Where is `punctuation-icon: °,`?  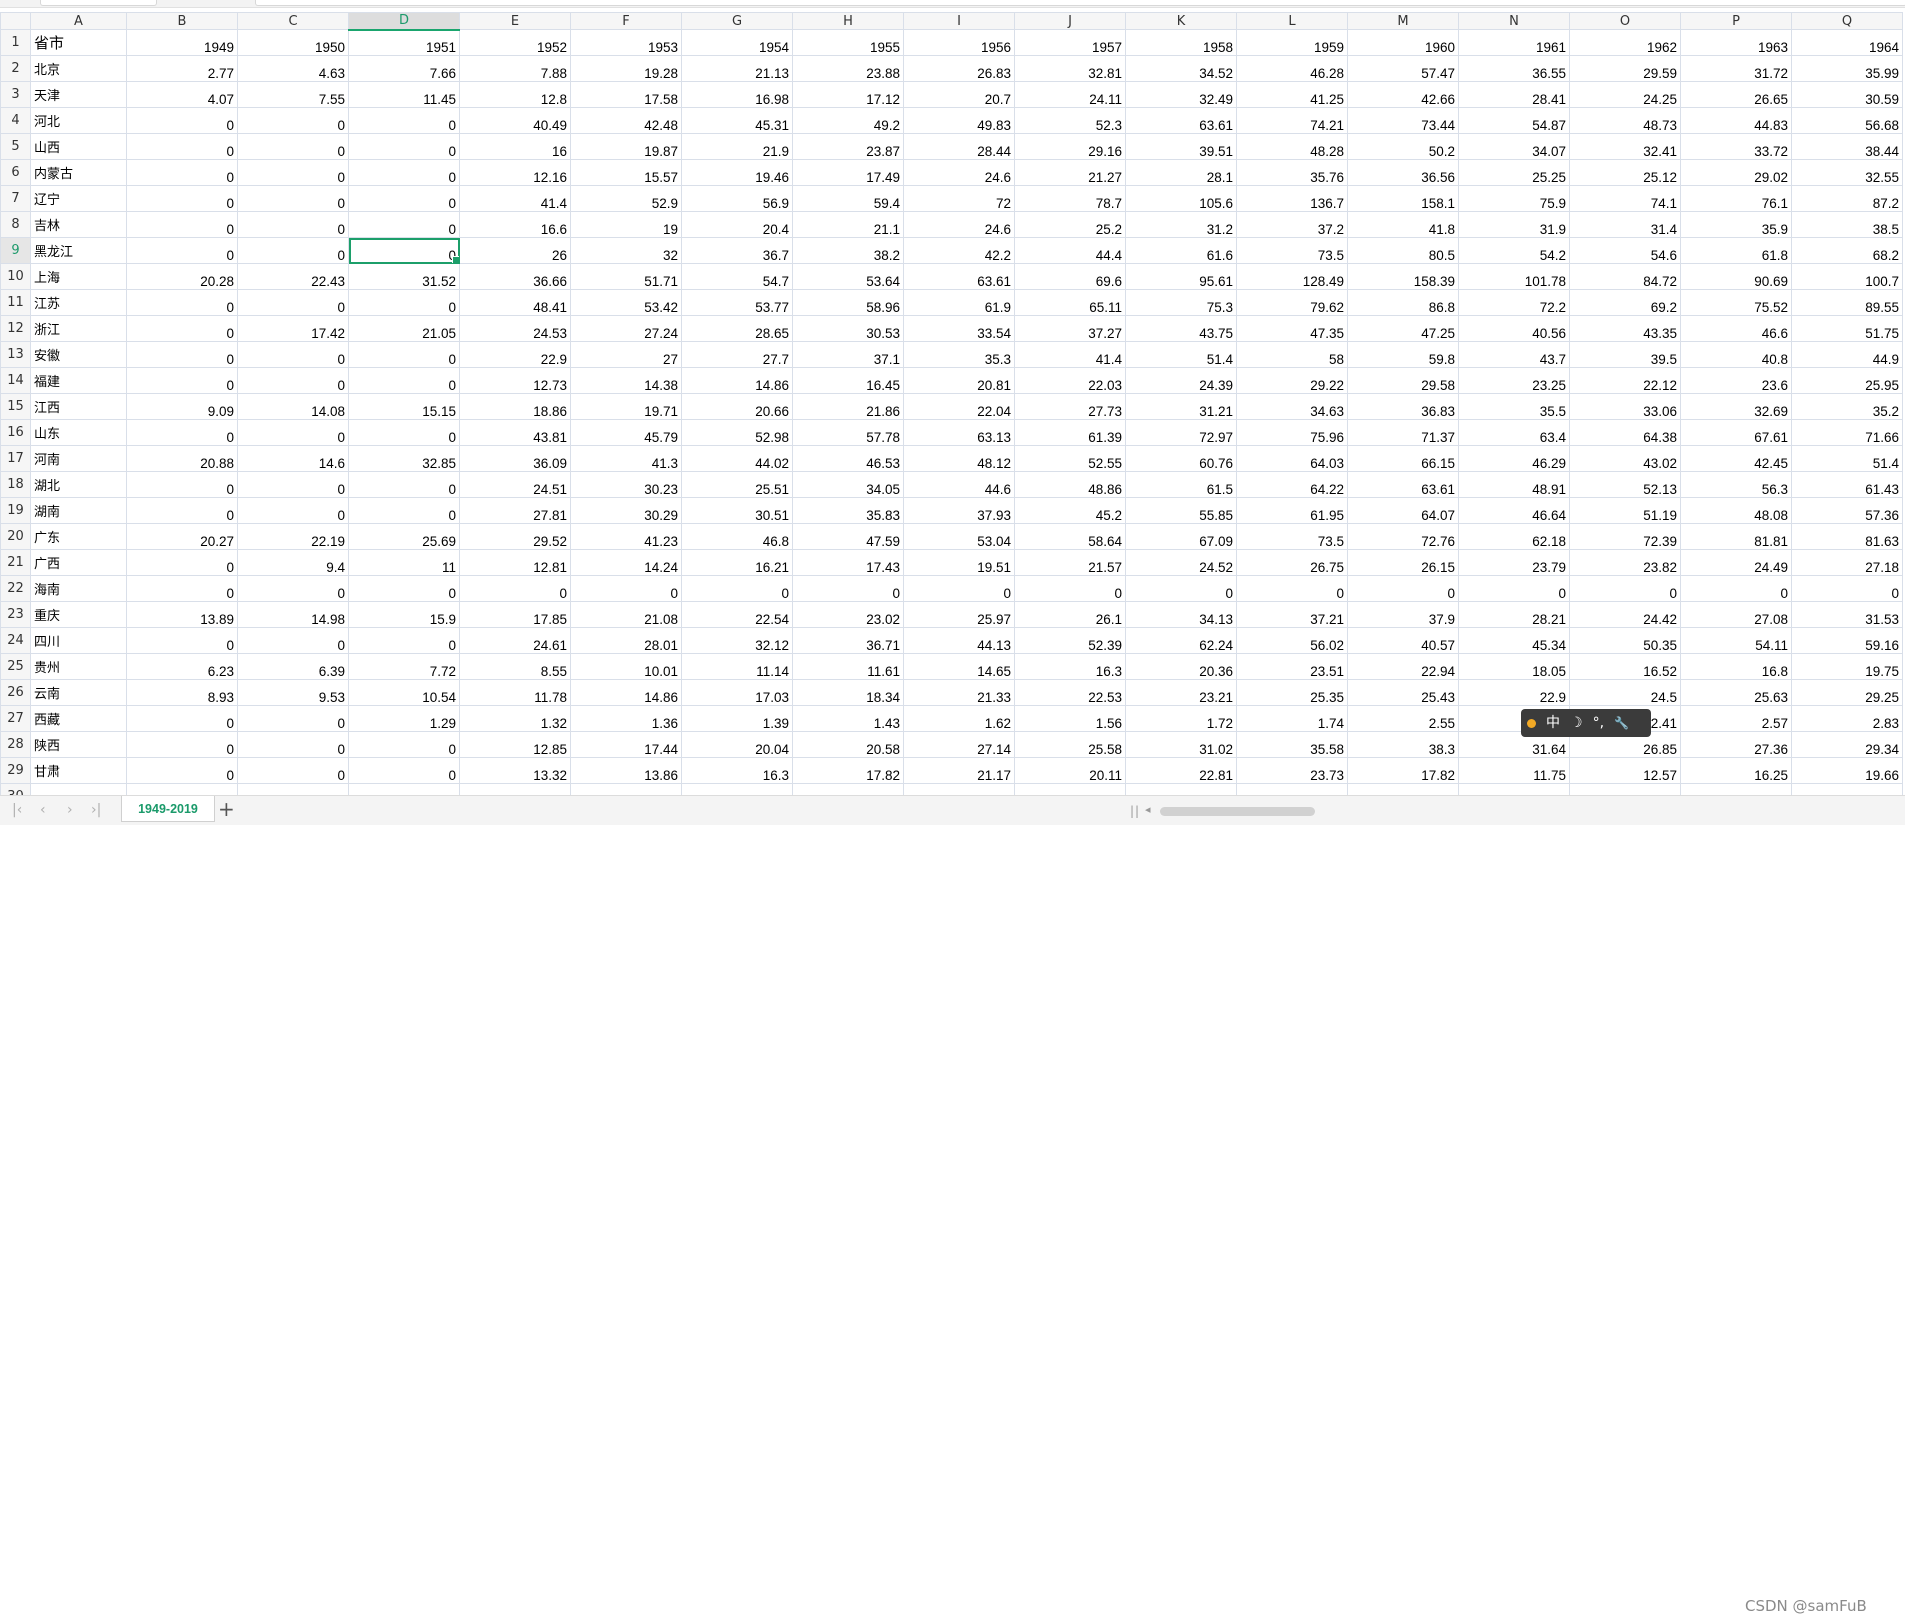 punctuation-icon: °, is located at coordinates (1598, 723).